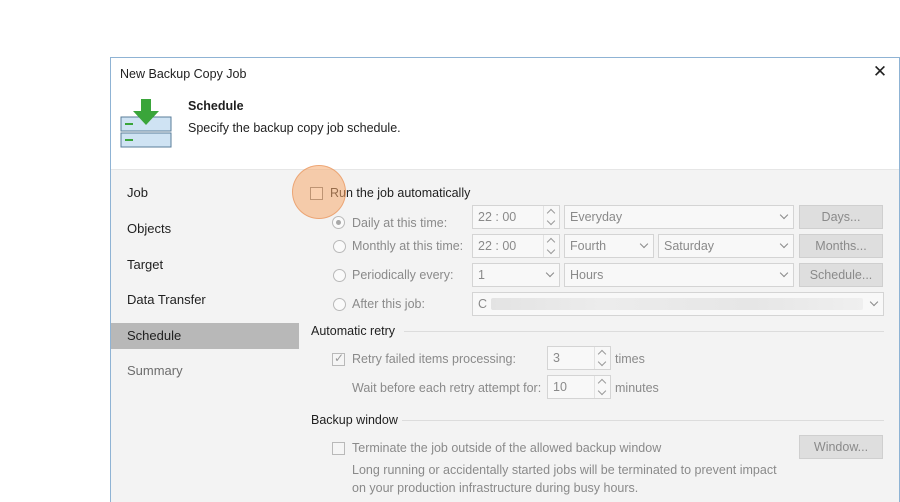 The image size is (900, 502). I want to click on periodically-label: Periodically every:, so click(403, 275).